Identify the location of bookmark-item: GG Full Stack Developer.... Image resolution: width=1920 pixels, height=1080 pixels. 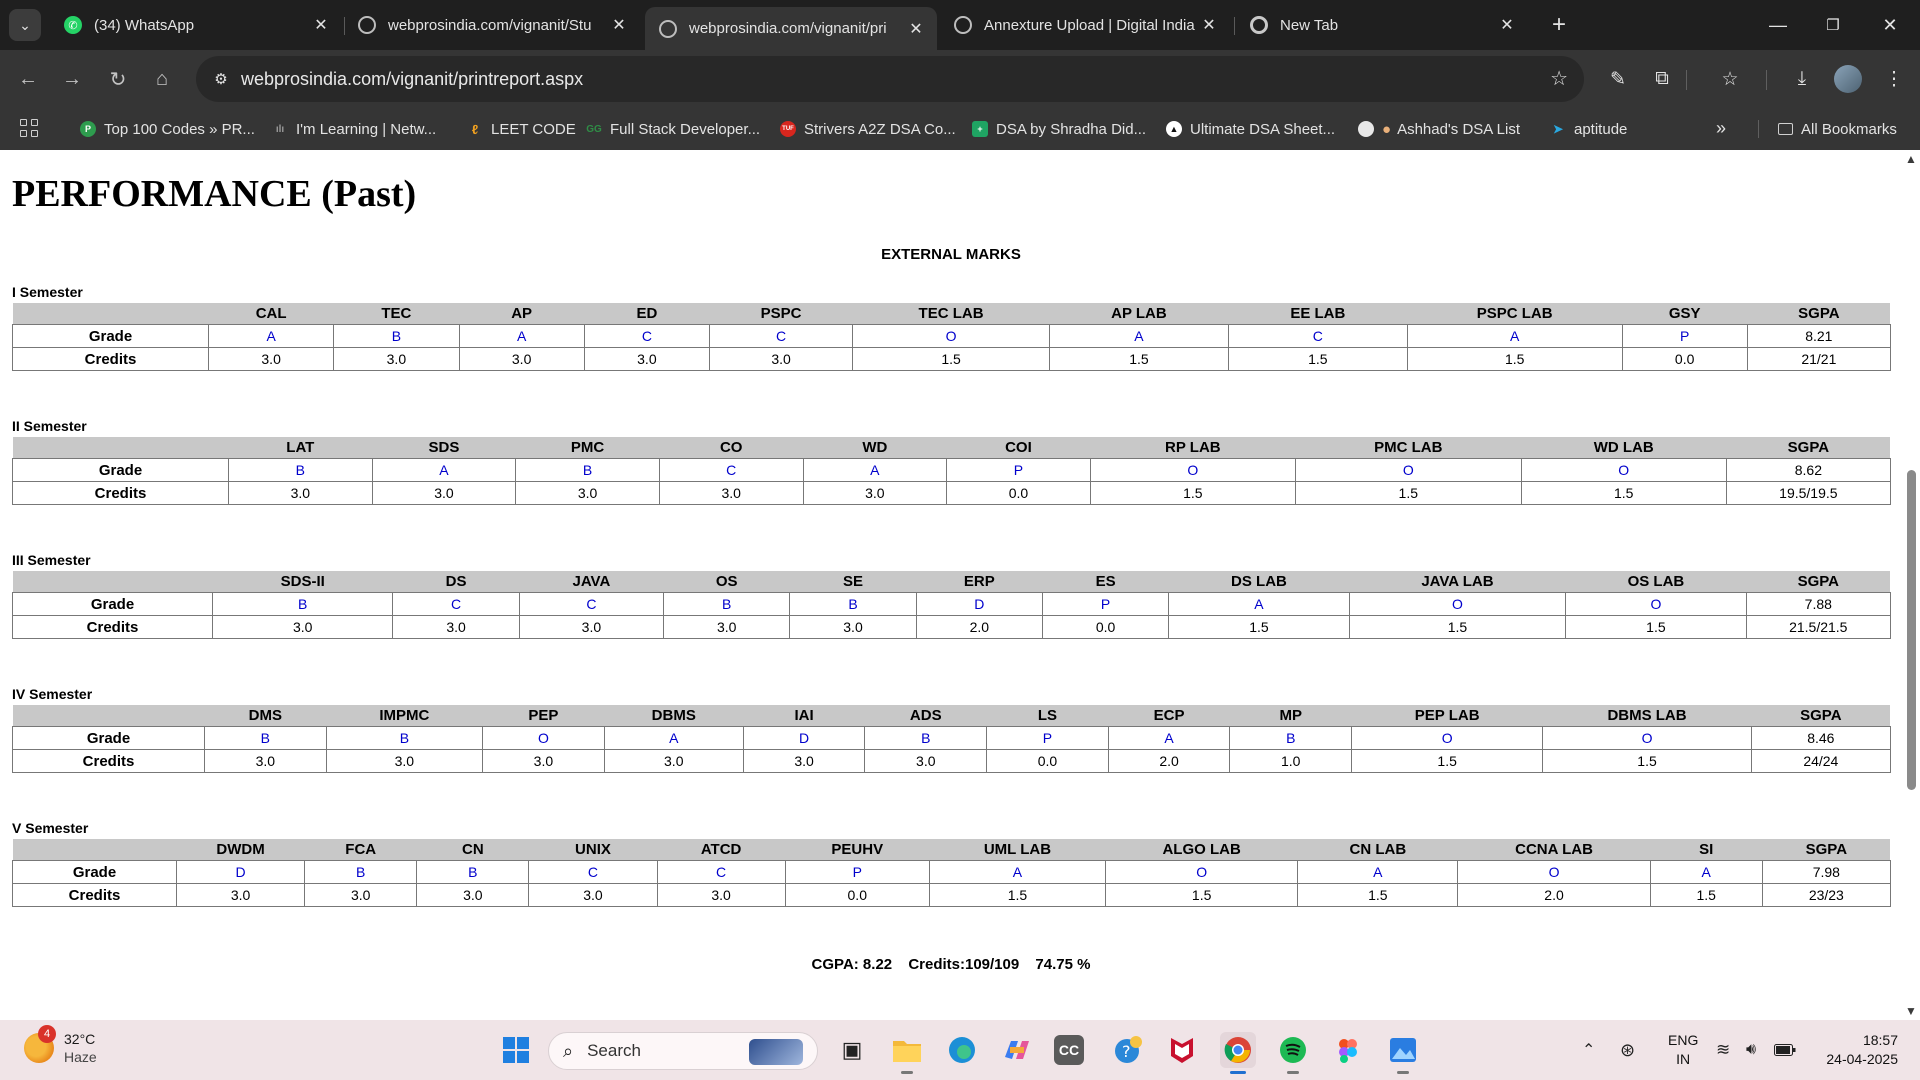
(673, 129).